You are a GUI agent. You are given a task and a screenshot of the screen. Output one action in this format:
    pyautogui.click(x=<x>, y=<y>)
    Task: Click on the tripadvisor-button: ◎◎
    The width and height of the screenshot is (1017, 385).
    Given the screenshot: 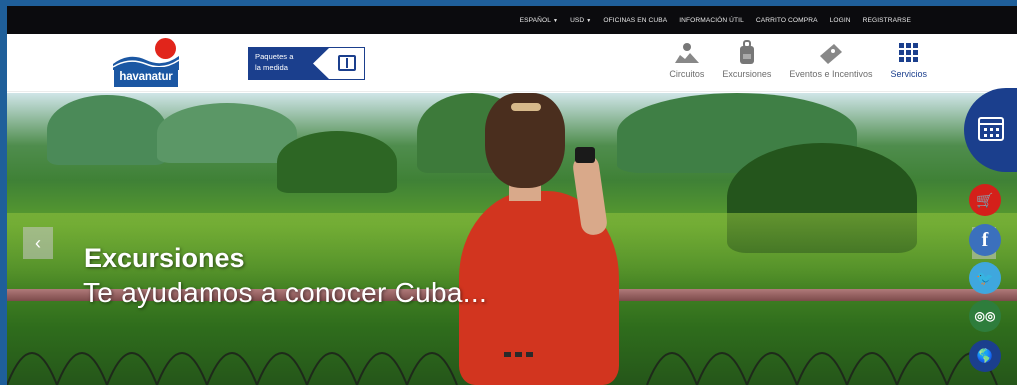 What is the action you would take?
    pyautogui.click(x=985, y=316)
    